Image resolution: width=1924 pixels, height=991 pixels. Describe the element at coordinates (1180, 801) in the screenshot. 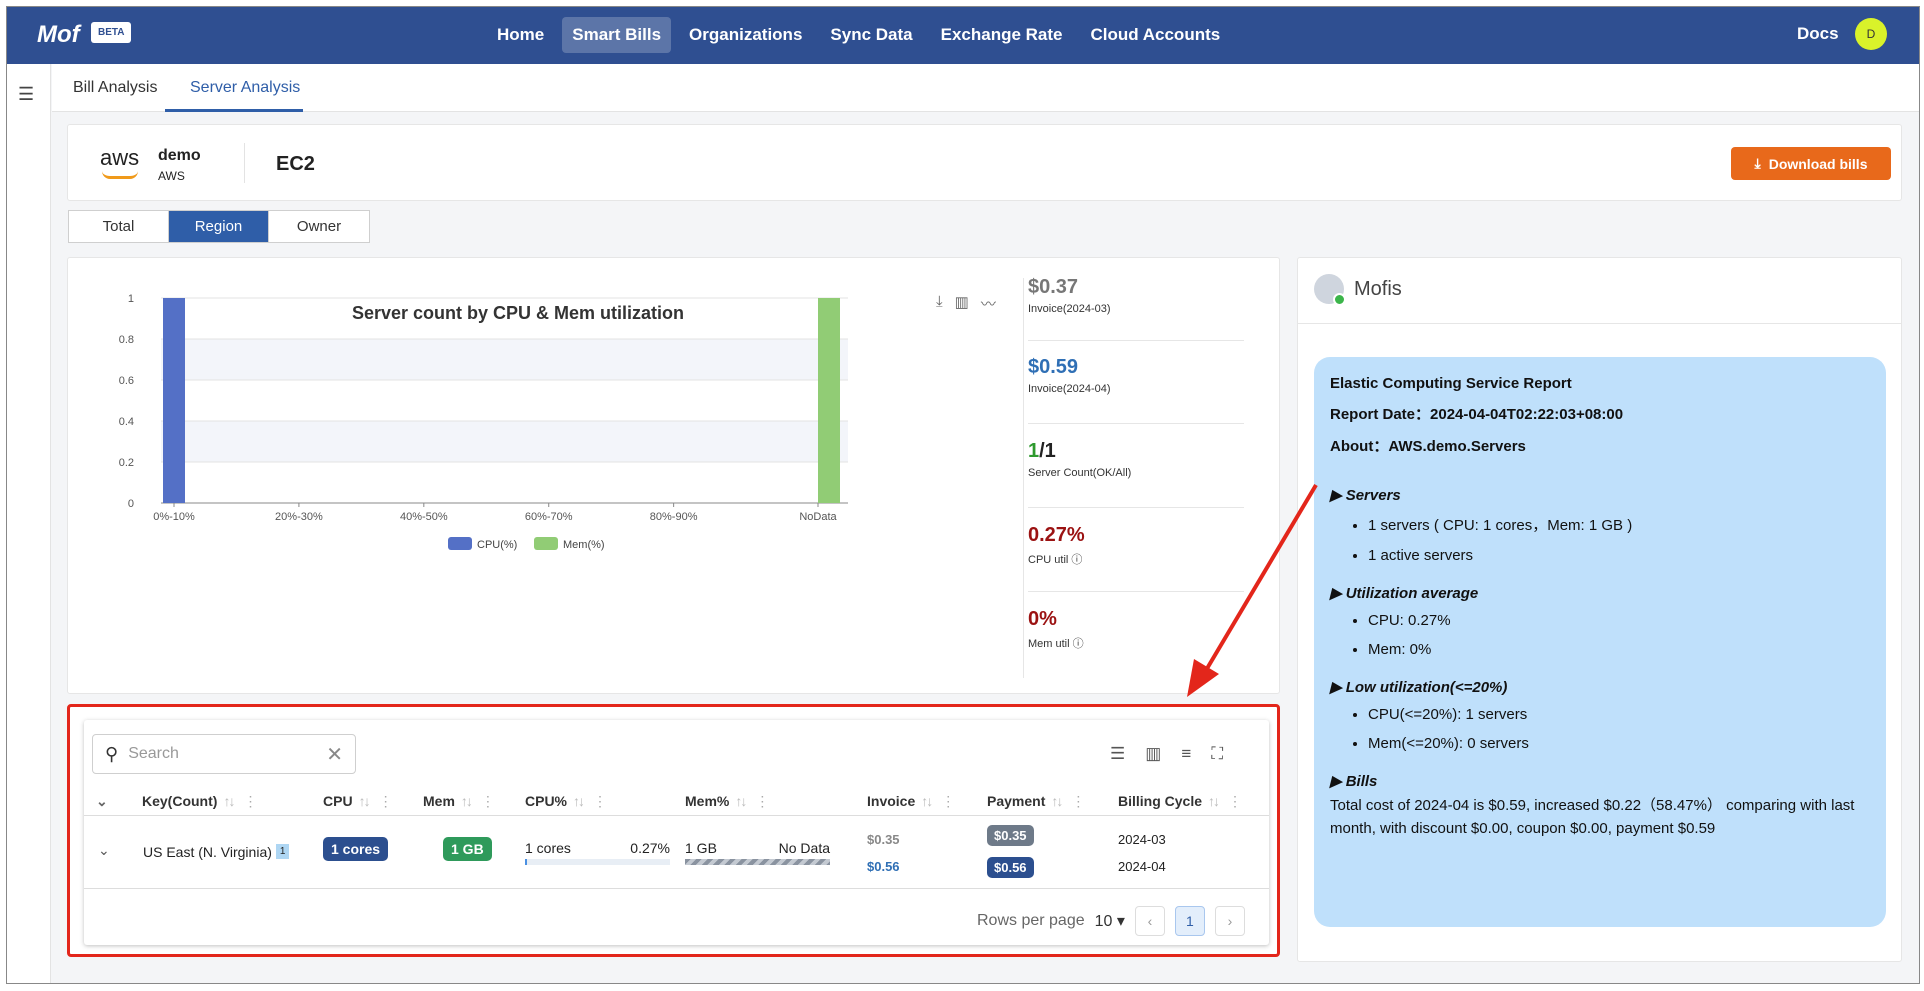

I see `col-billing-cycle: Billing Cycle ↑↓ ⋮` at that location.